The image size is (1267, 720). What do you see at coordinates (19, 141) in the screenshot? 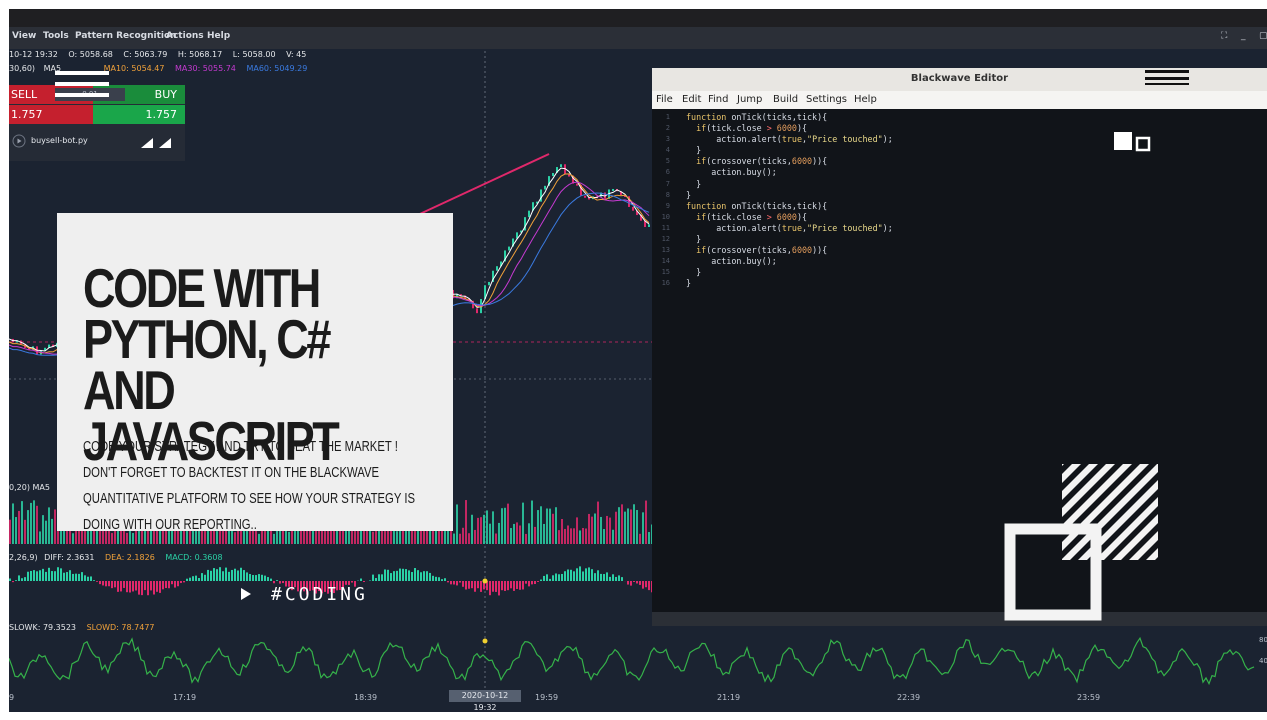
I see `play-circle-icon` at bounding box center [19, 141].